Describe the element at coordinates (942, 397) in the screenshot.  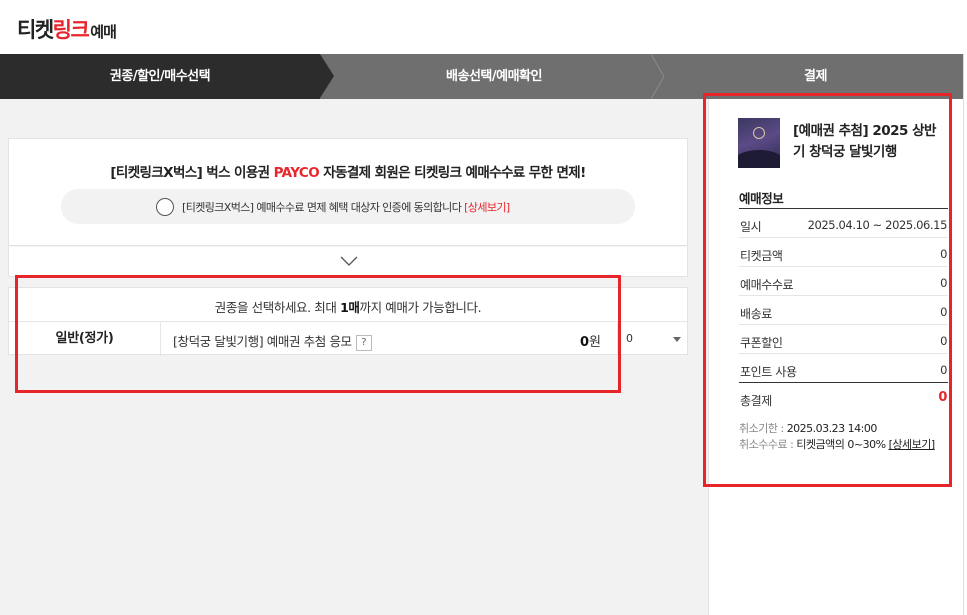
I see `total-value: 0` at that location.